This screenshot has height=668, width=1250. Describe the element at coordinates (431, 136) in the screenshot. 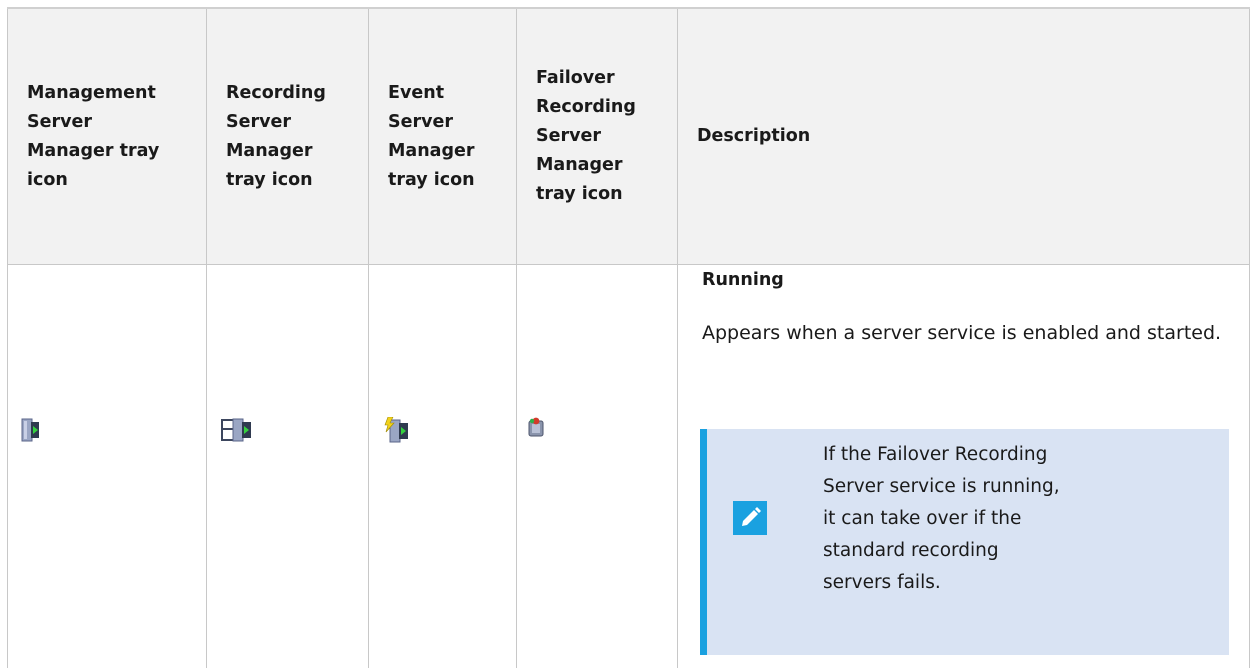

I see `header-label: Event Server Manager tray icon` at that location.